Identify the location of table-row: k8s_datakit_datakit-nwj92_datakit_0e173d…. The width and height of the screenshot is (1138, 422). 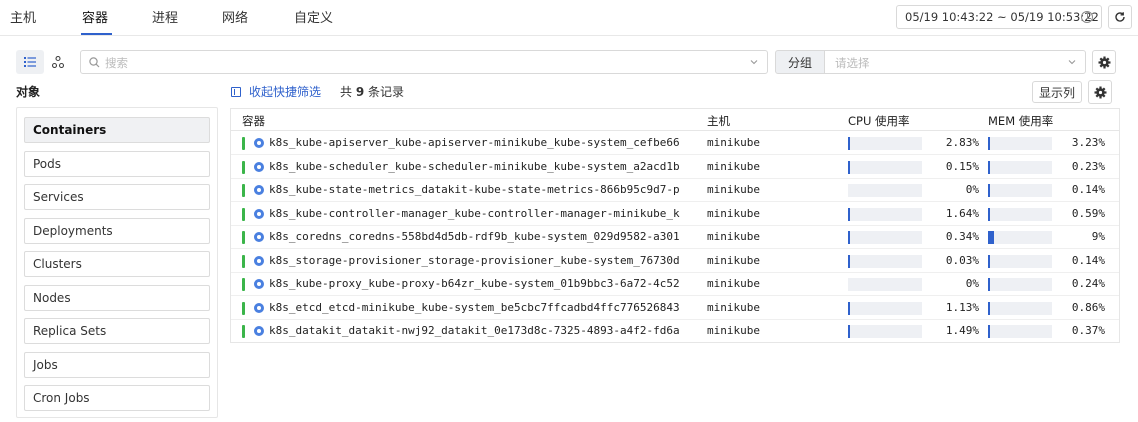
(675, 331).